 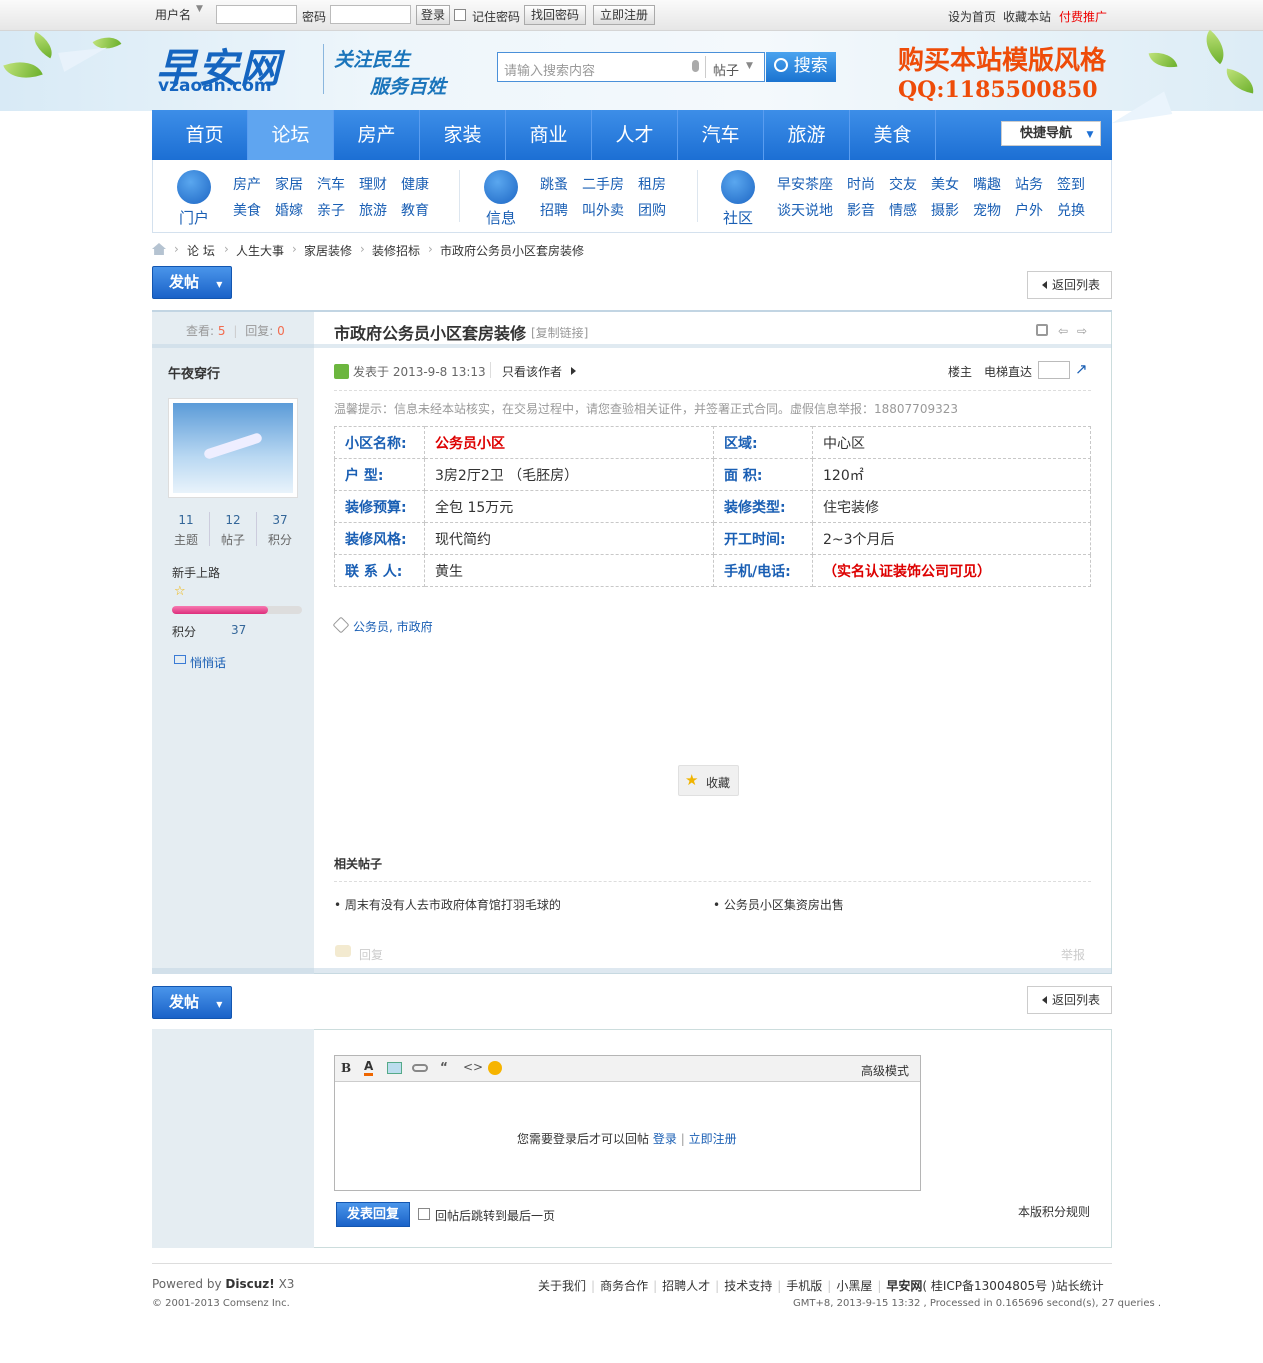 I want to click on only-author-link: 只看该作者, so click(x=532, y=371).